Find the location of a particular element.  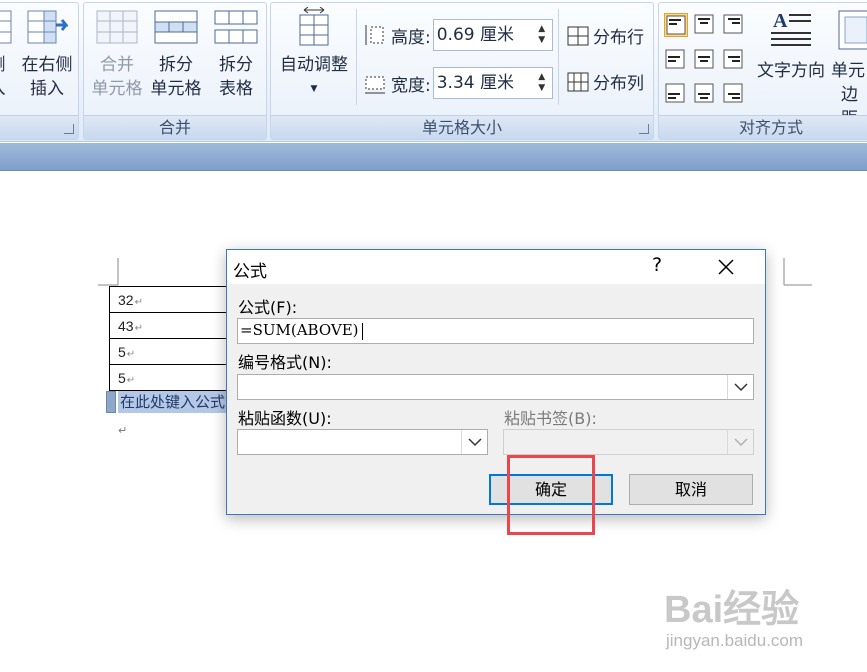

paste-bookmark-dropdown is located at coordinates (740, 442).